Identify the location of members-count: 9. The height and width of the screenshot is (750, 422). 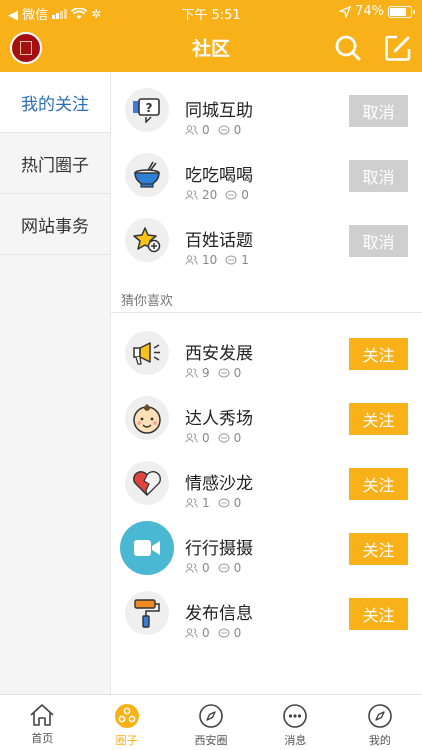
(206, 373).